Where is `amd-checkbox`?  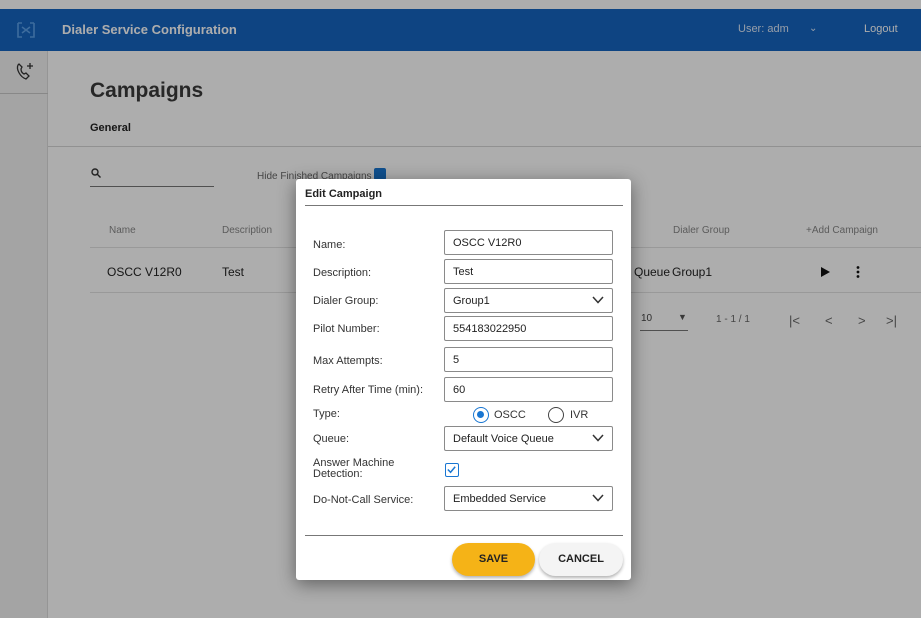
amd-checkbox is located at coordinates (452, 470).